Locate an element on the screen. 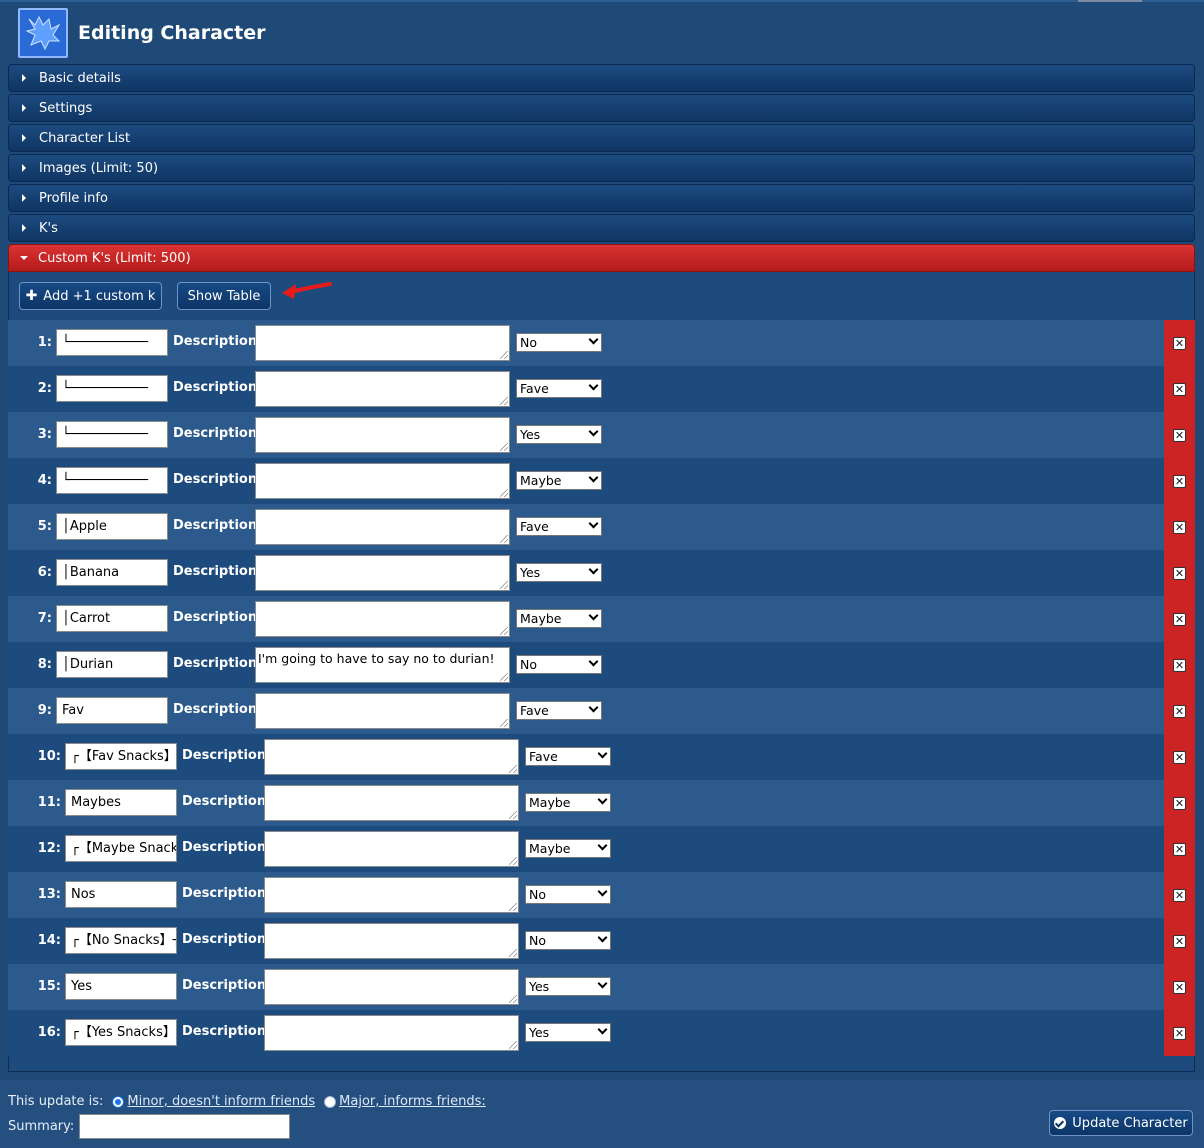 Image resolution: width=1204 pixels, height=1148 pixels. show-table-button: Show Table is located at coordinates (224, 296).